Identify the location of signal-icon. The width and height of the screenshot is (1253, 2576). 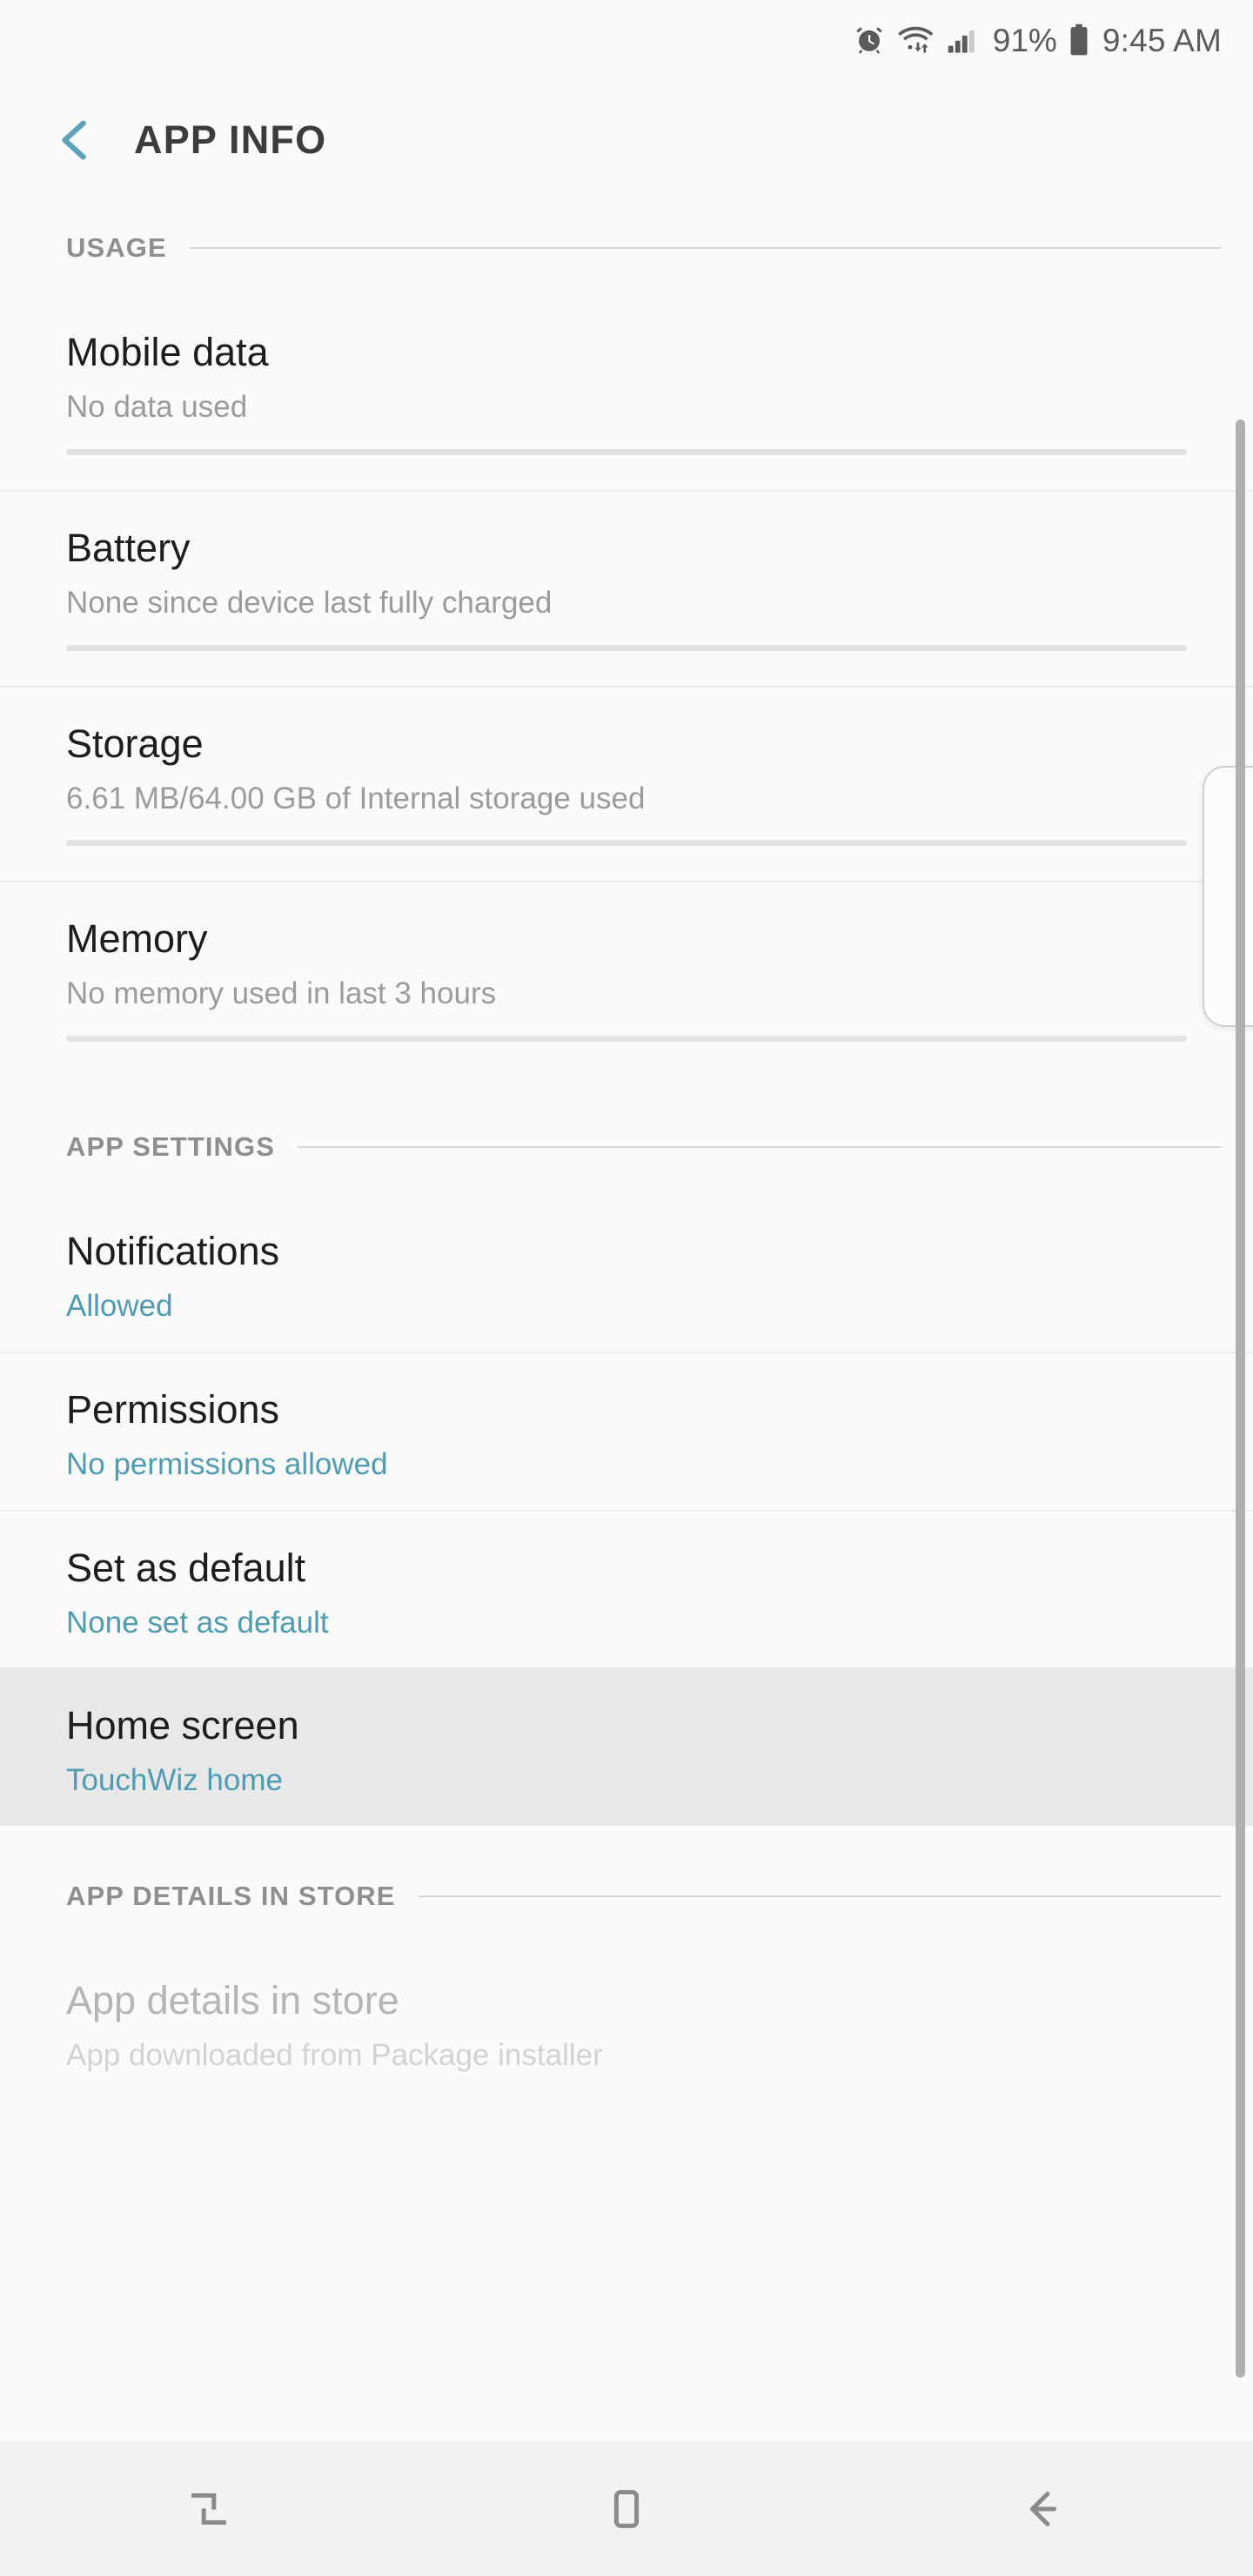
(964, 40).